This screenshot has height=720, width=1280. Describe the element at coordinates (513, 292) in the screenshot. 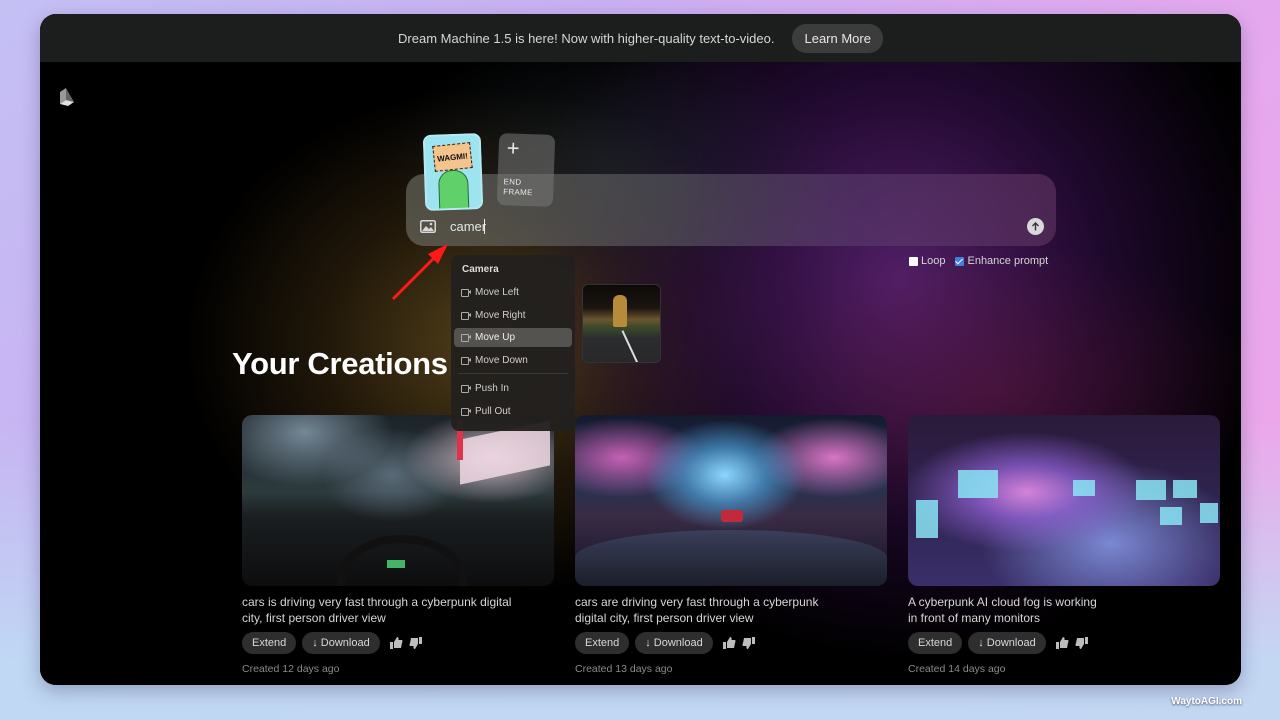

I see `menu-item-move-left: Move Left` at that location.